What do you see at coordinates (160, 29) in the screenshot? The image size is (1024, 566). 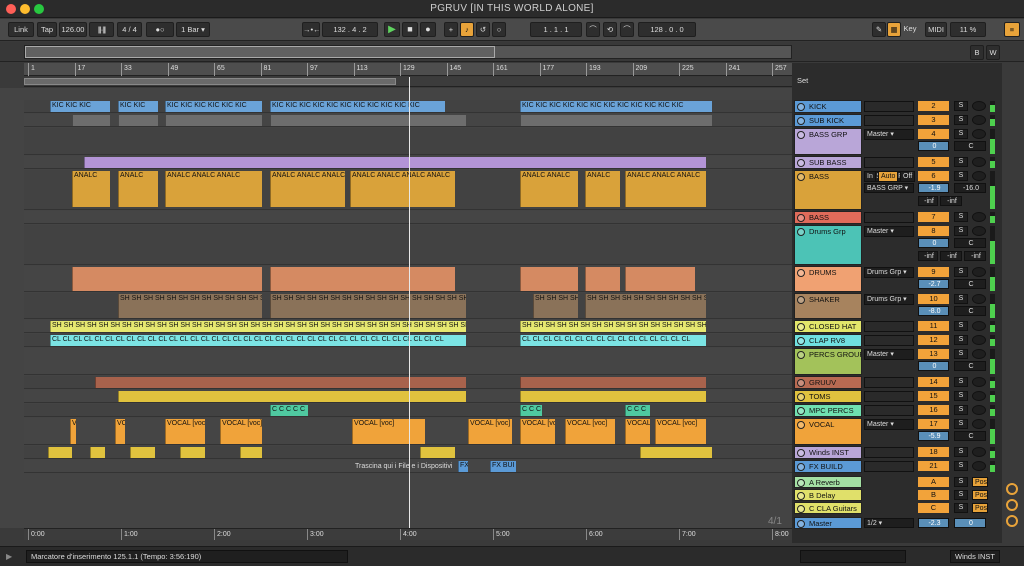 I see `metronome-button: ●○` at bounding box center [160, 29].